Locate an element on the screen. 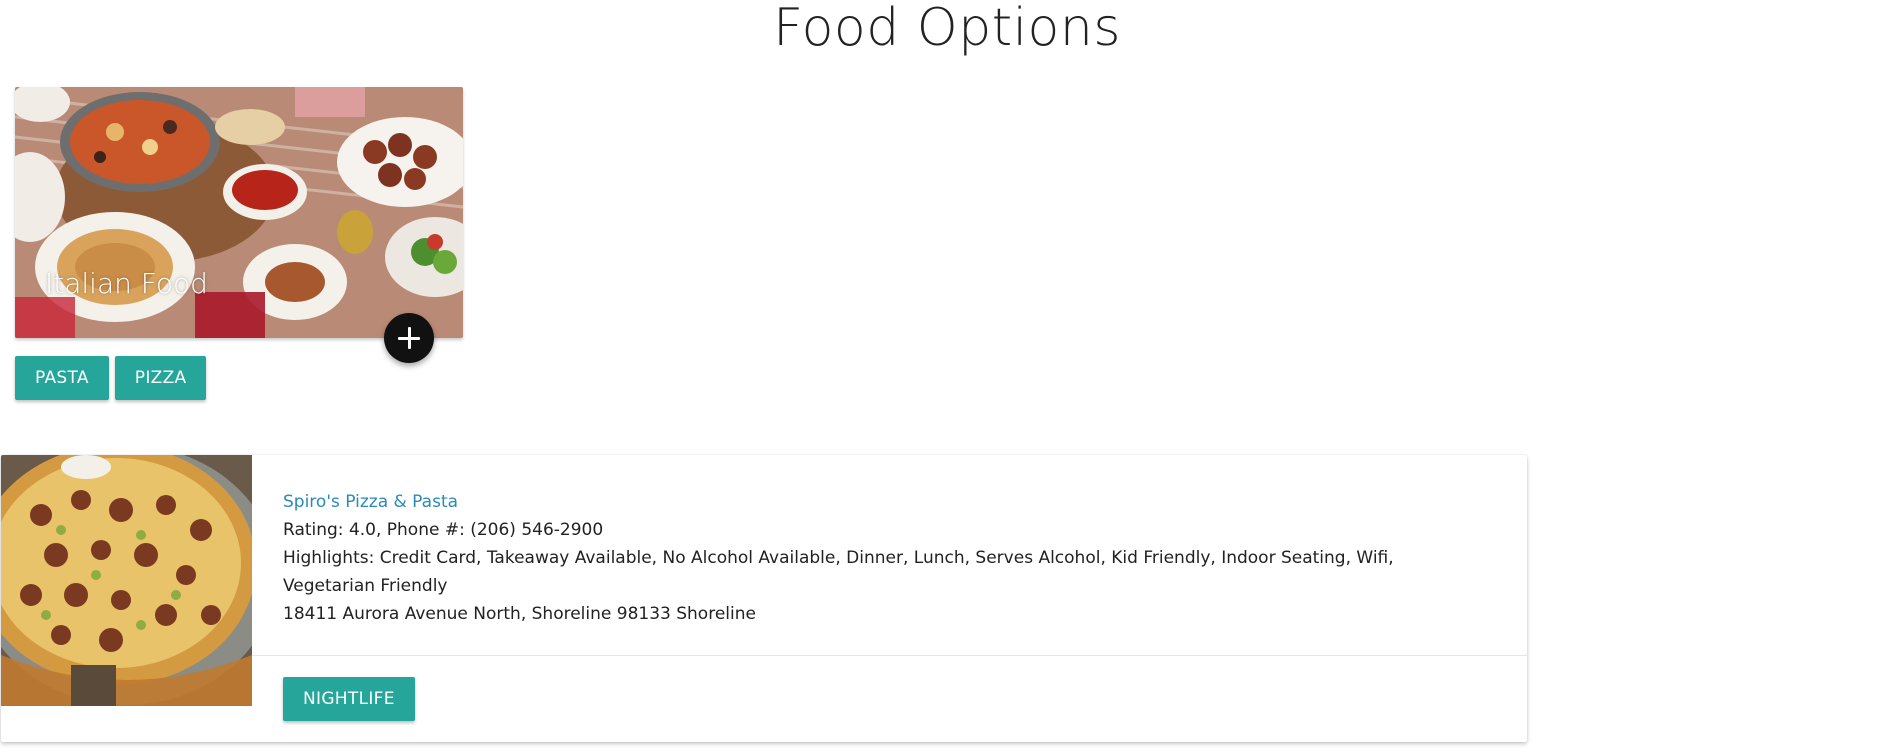 Image resolution: width=1894 pixels, height=754 pixels. restaurant-image is located at coordinates (126, 580).